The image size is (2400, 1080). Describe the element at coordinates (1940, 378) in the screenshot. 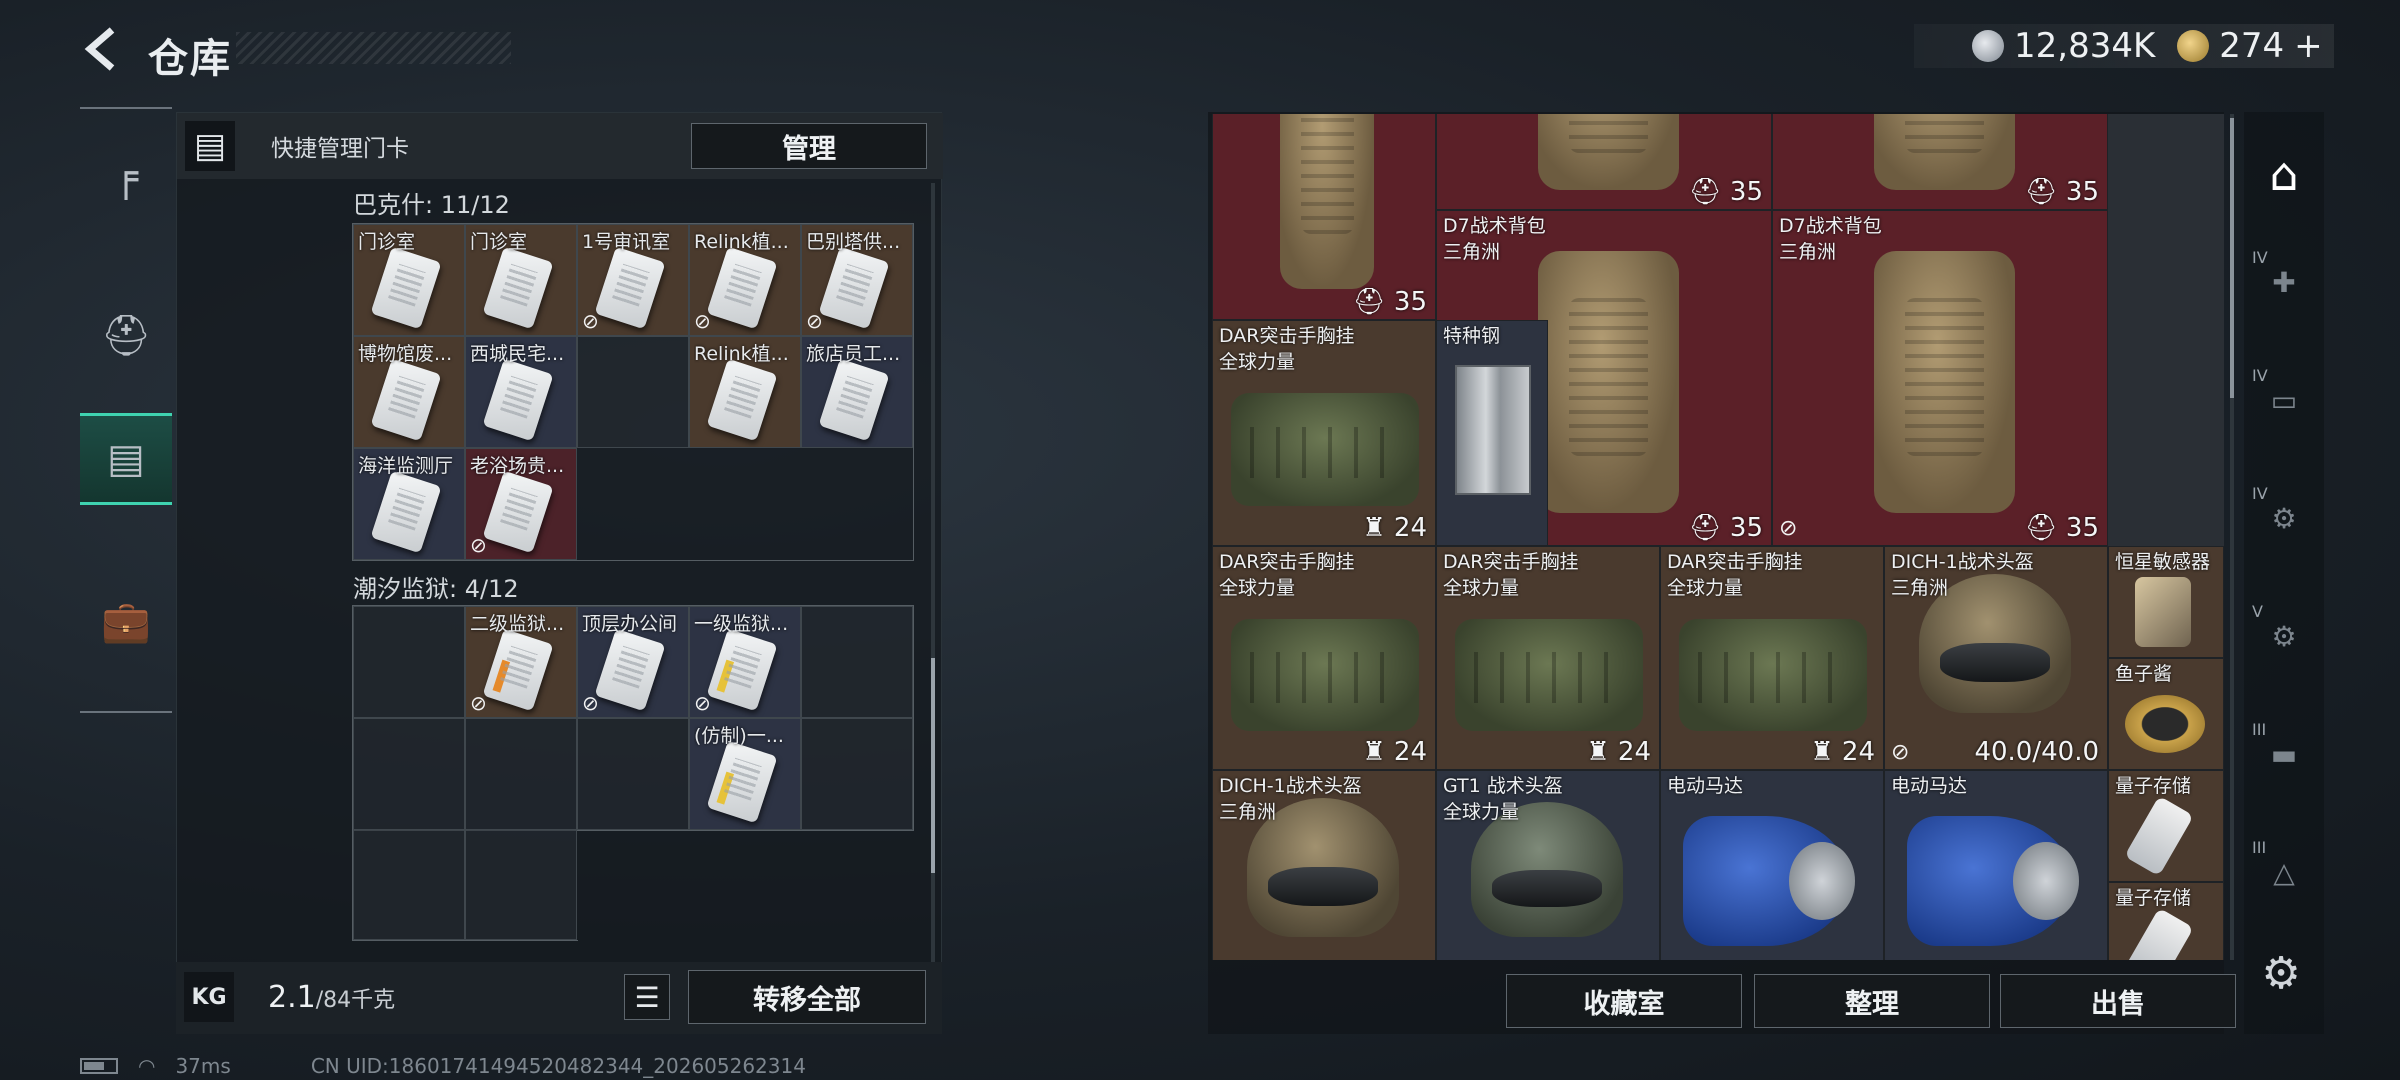

I see `stash-item: D7战术背包 三角洲 ⛑ 35 ⊘` at that location.